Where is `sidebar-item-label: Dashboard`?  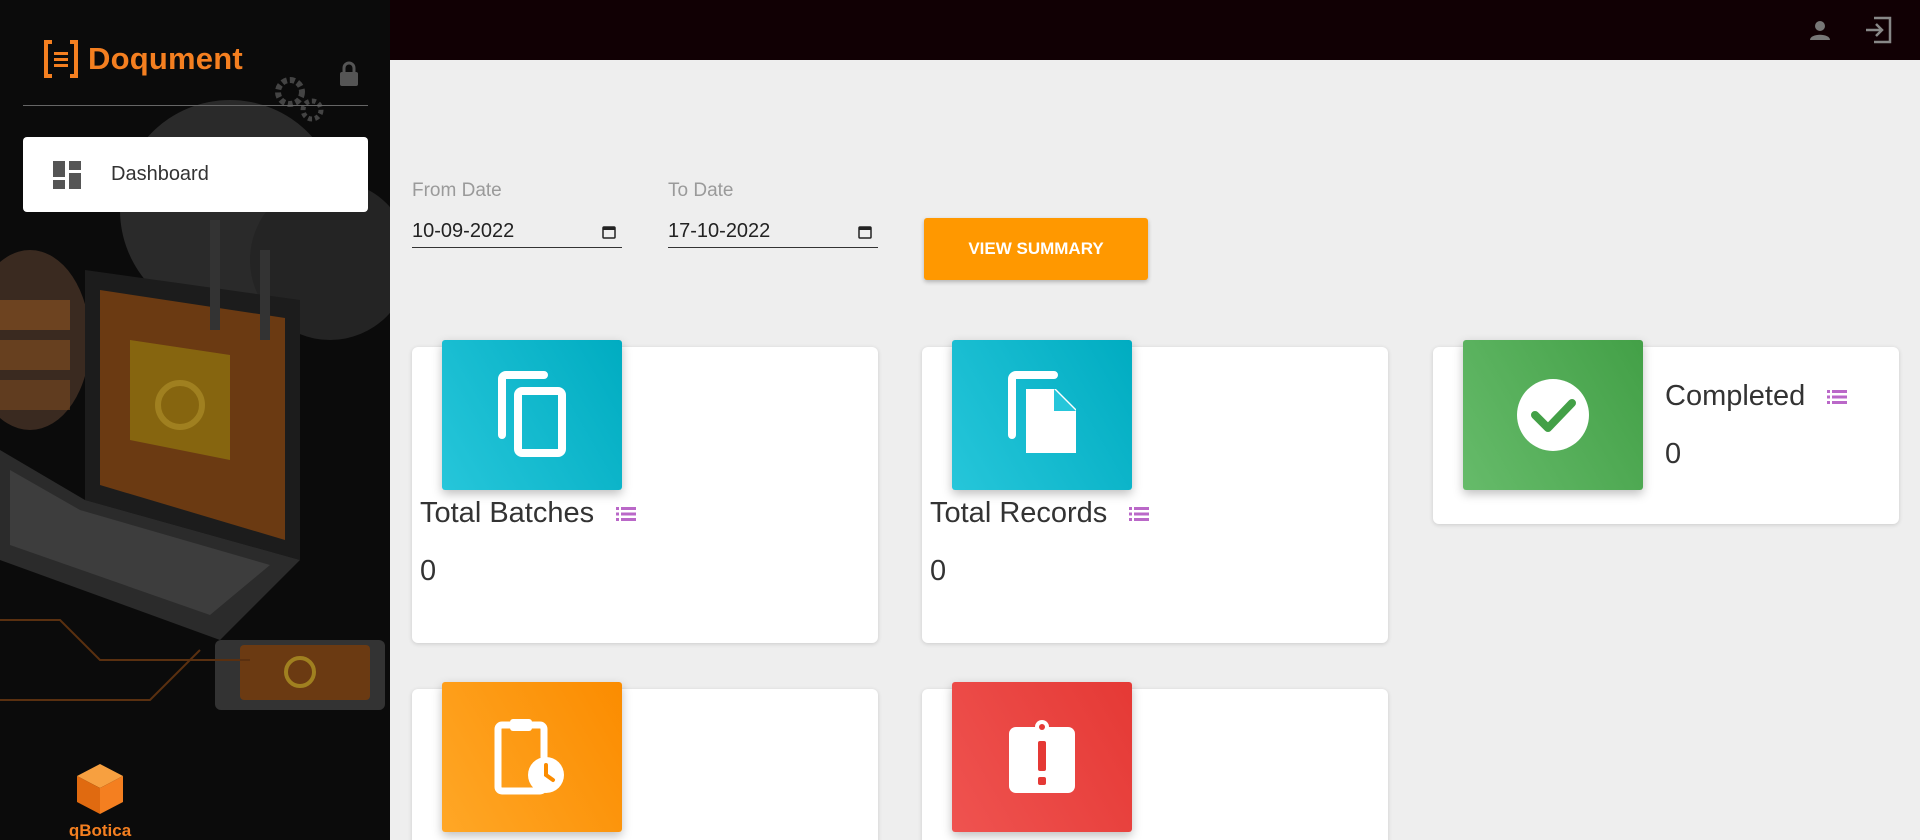
sidebar-item-label: Dashboard is located at coordinates (160, 174).